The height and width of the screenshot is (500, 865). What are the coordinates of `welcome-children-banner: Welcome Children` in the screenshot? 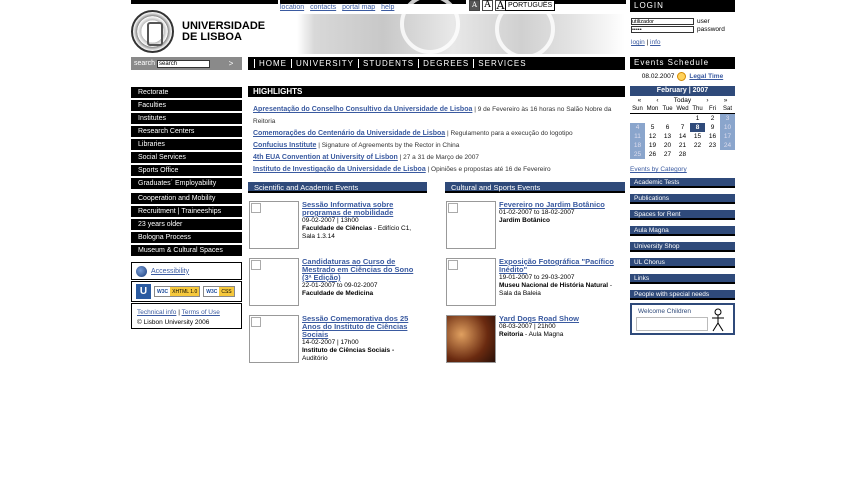 It's located at (682, 319).